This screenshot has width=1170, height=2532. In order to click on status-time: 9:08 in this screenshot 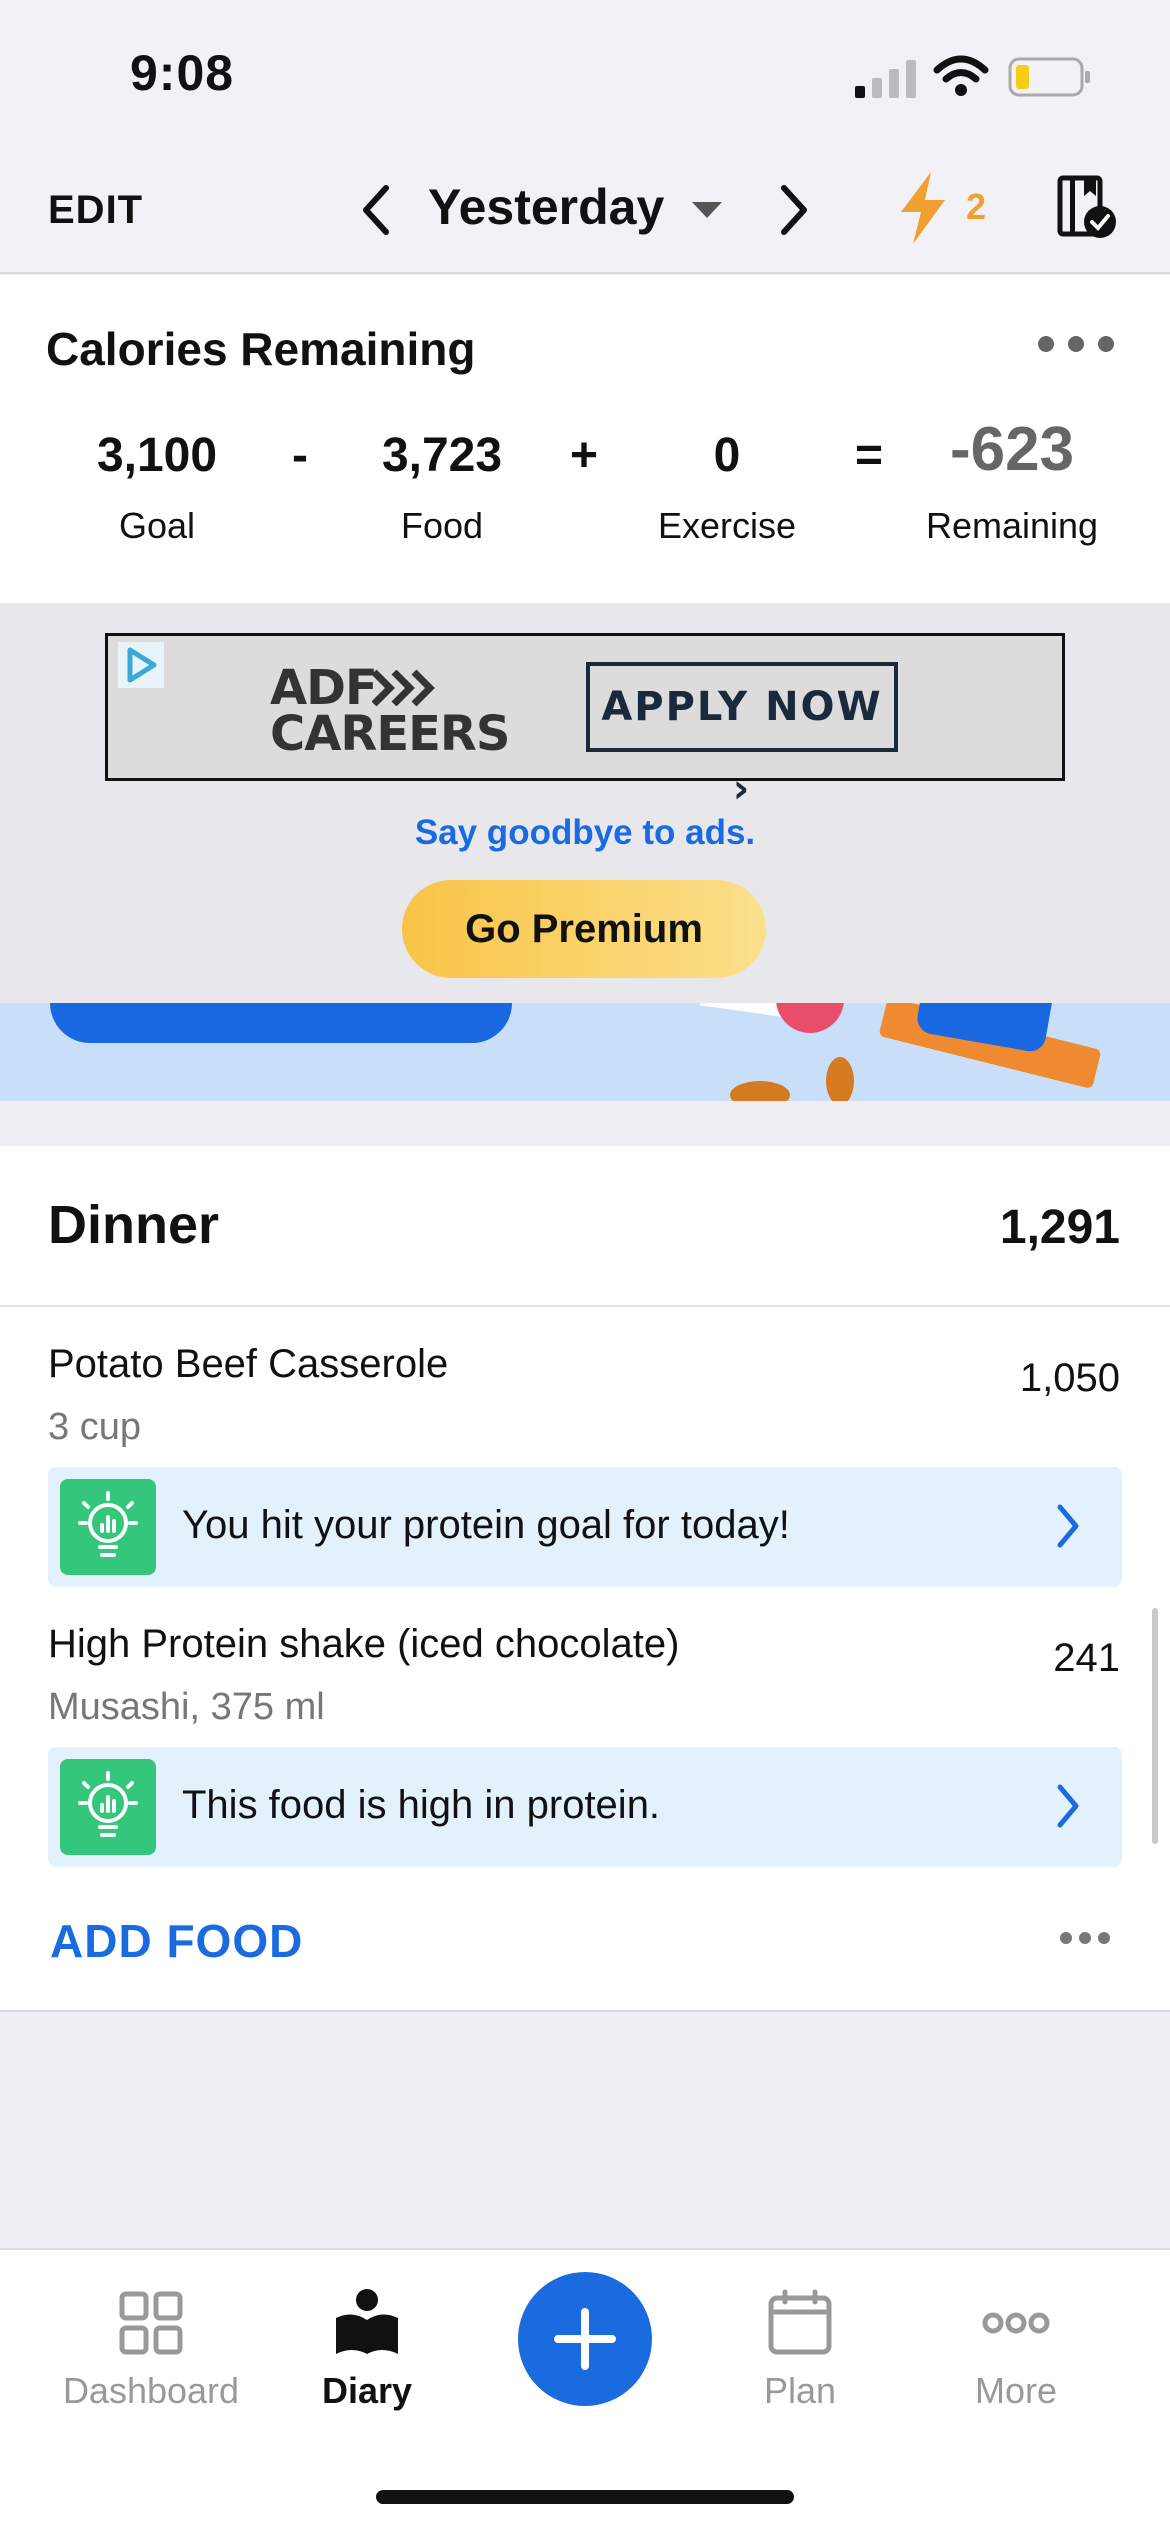, I will do `click(182, 73)`.